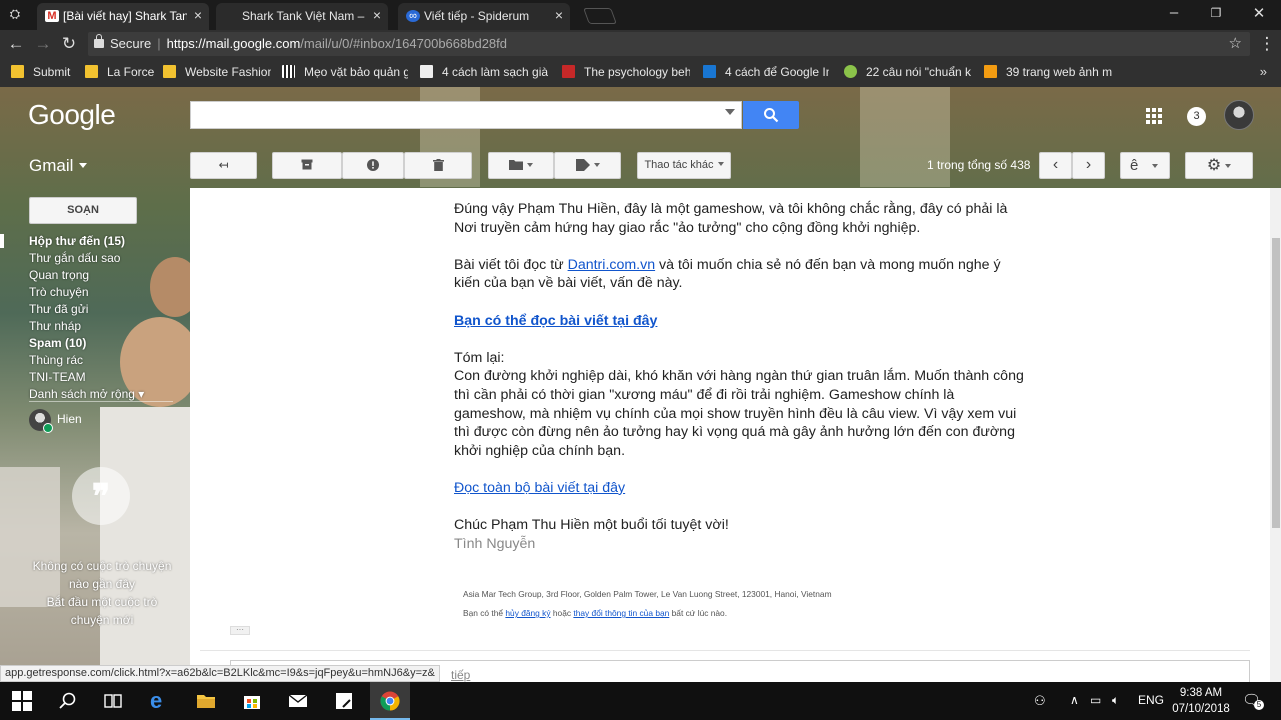 The width and height of the screenshot is (1281, 720). Describe the element at coordinates (217, 72) in the screenshot. I see `bookmark-website-fashion: Website Fashion` at that location.